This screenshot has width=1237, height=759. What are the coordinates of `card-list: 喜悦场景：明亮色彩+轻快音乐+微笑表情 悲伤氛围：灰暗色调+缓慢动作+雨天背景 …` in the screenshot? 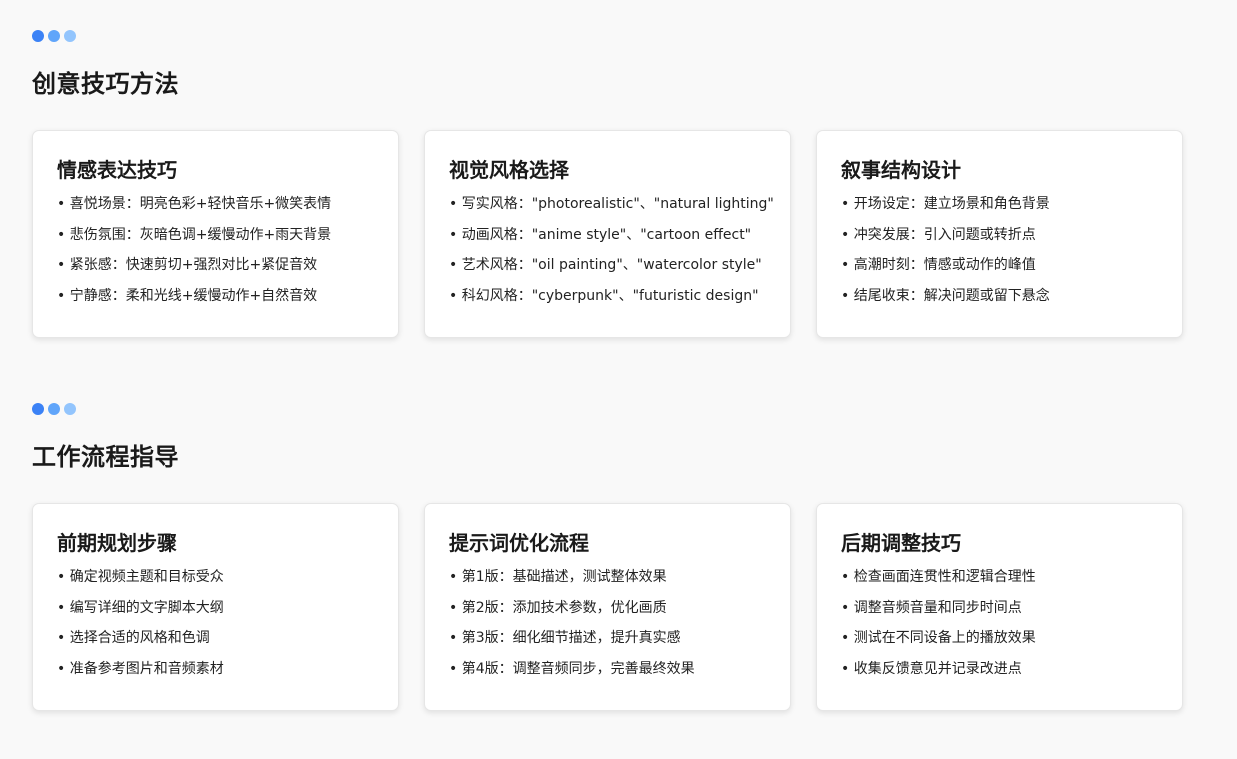 It's located at (215, 250).